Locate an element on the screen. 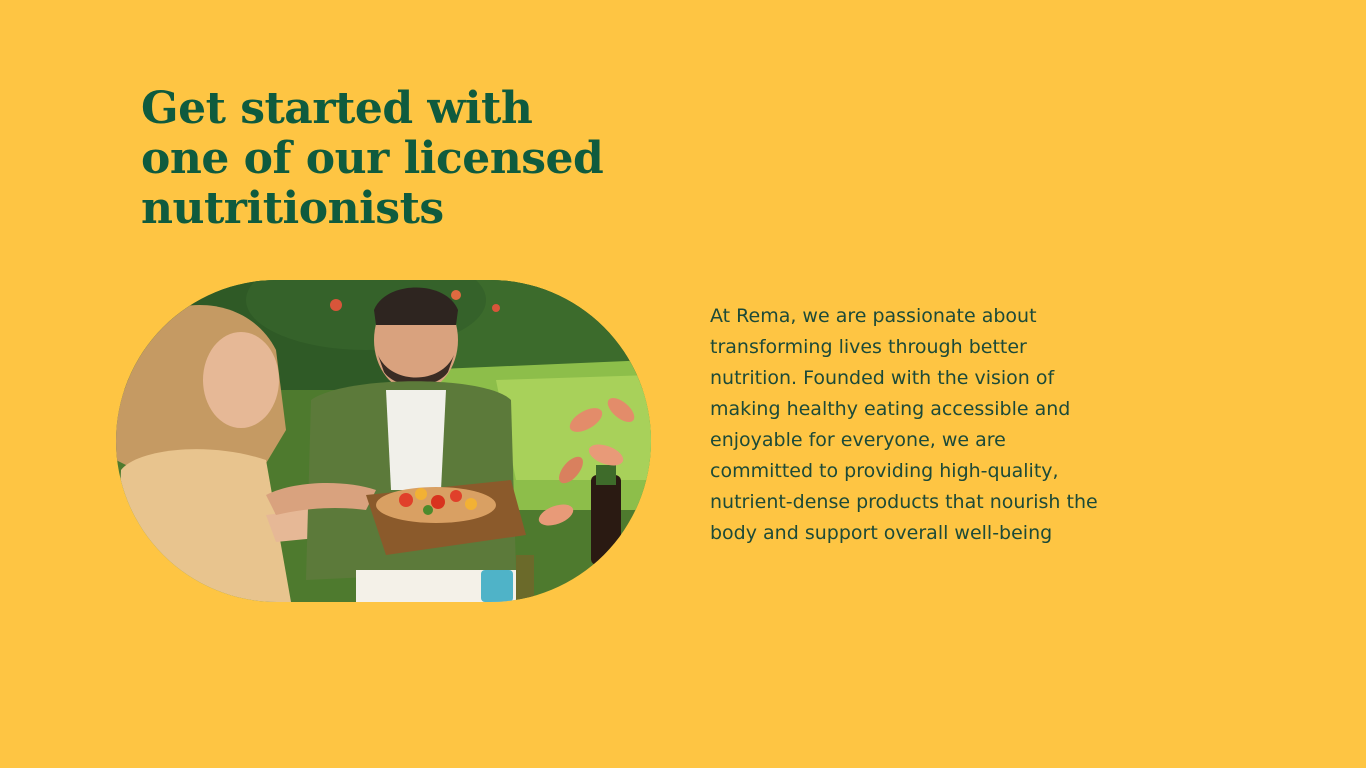  about-line: committed to providing high-quality, is located at coordinates (884, 471).